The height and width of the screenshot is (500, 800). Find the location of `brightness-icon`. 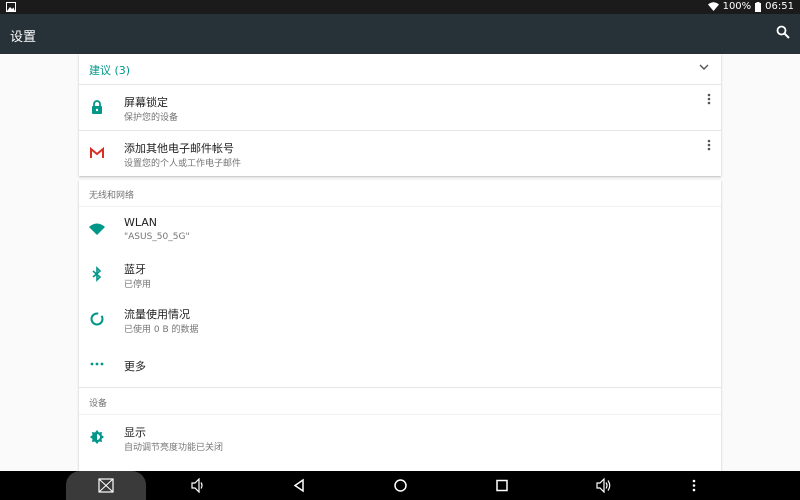

brightness-icon is located at coordinates (97, 437).